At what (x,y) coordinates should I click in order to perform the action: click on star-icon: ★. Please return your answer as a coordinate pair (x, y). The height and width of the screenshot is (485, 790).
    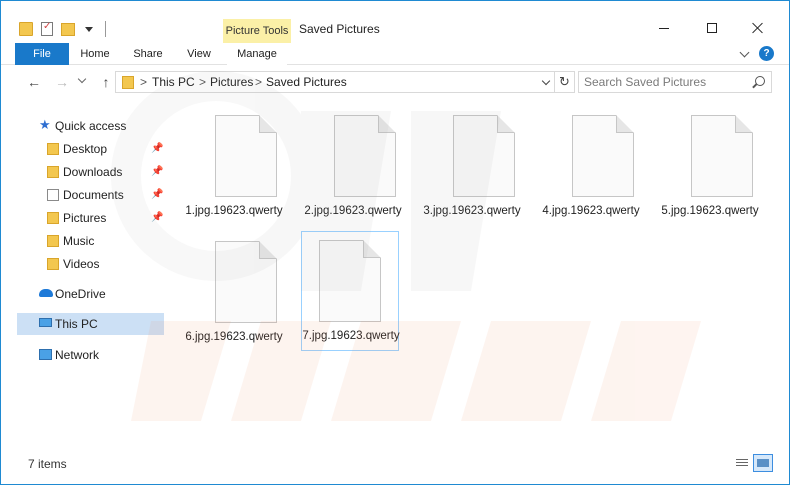
    Looking at the image, I should click on (45, 124).